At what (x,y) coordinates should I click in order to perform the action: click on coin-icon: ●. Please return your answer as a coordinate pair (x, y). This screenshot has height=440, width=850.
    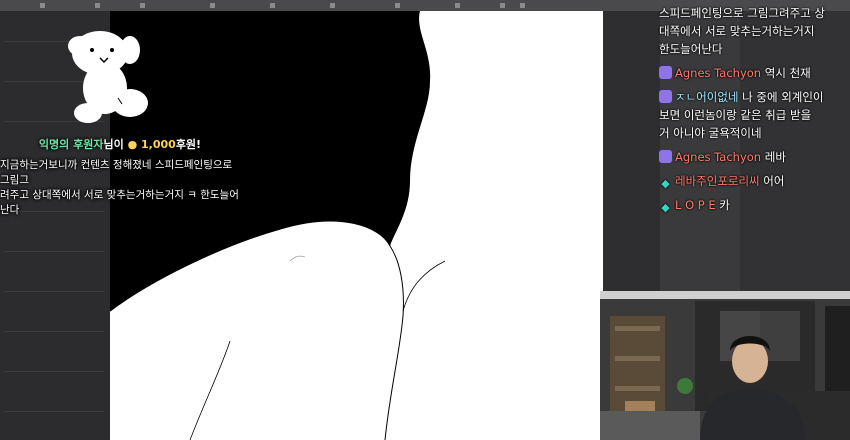
    Looking at the image, I should click on (132, 144).